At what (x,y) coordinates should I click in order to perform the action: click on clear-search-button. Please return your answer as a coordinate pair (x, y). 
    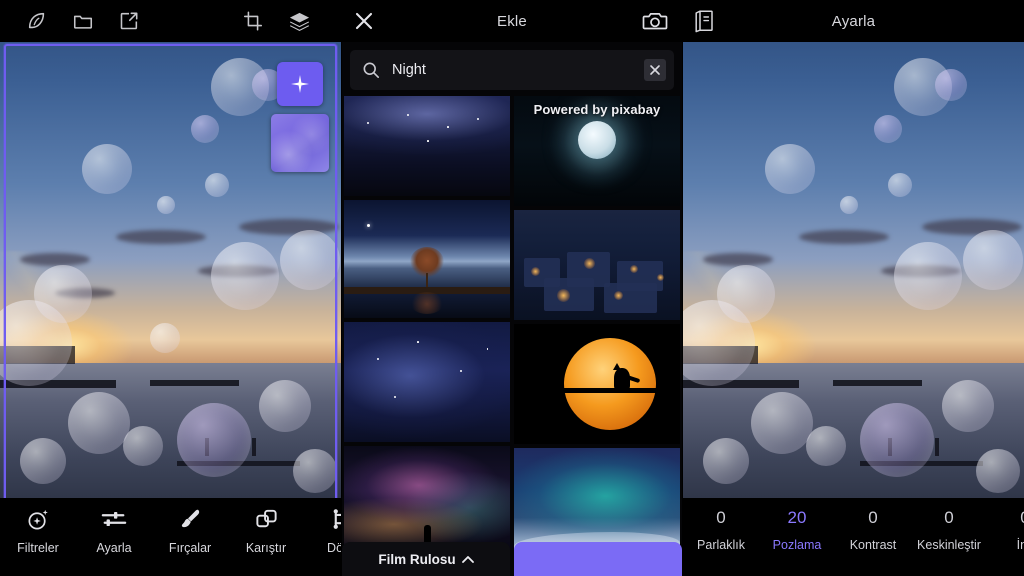
    Looking at the image, I should click on (655, 70).